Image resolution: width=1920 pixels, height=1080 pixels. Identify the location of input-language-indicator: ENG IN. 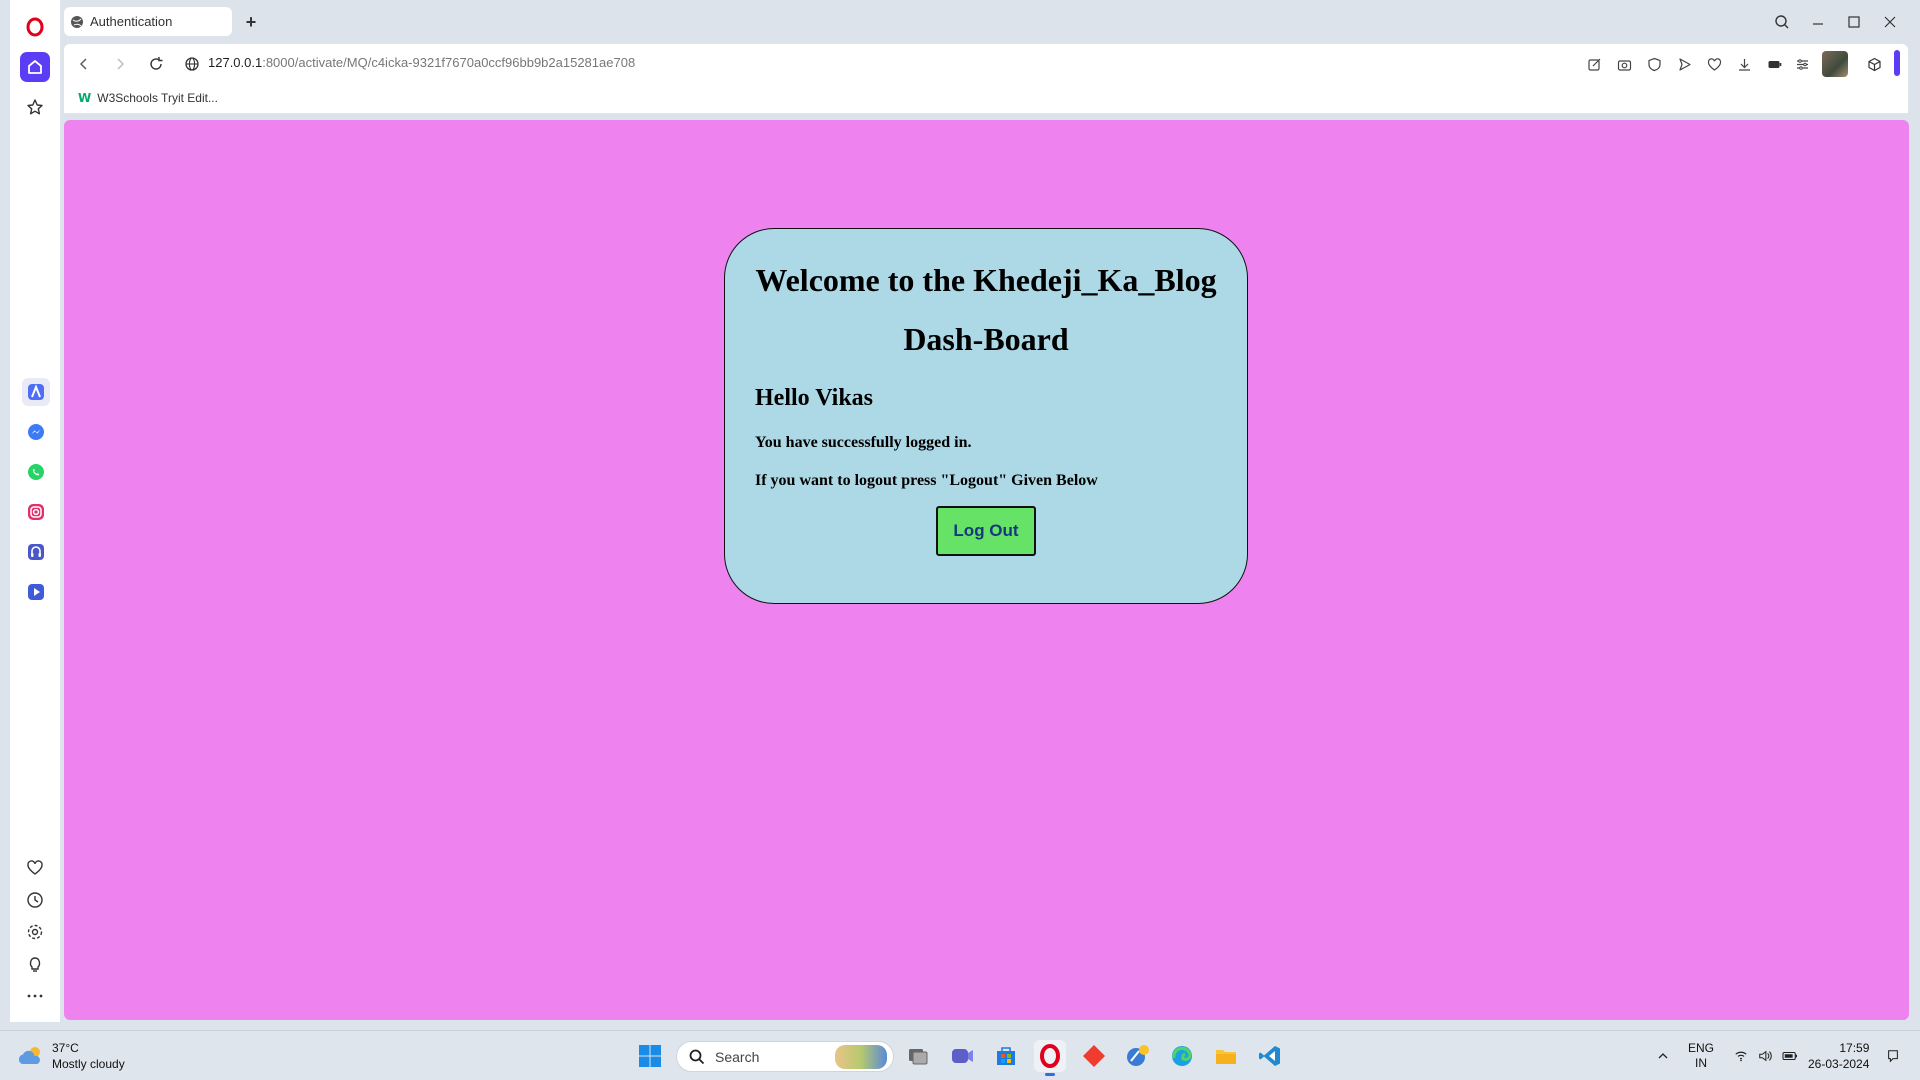
(1701, 1055).